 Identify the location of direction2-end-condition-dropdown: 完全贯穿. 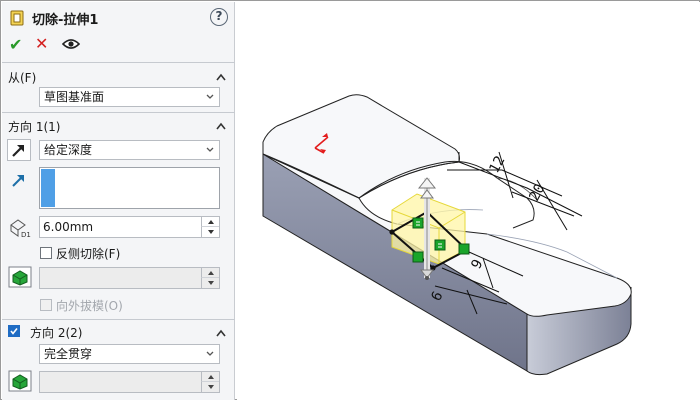
(129, 354).